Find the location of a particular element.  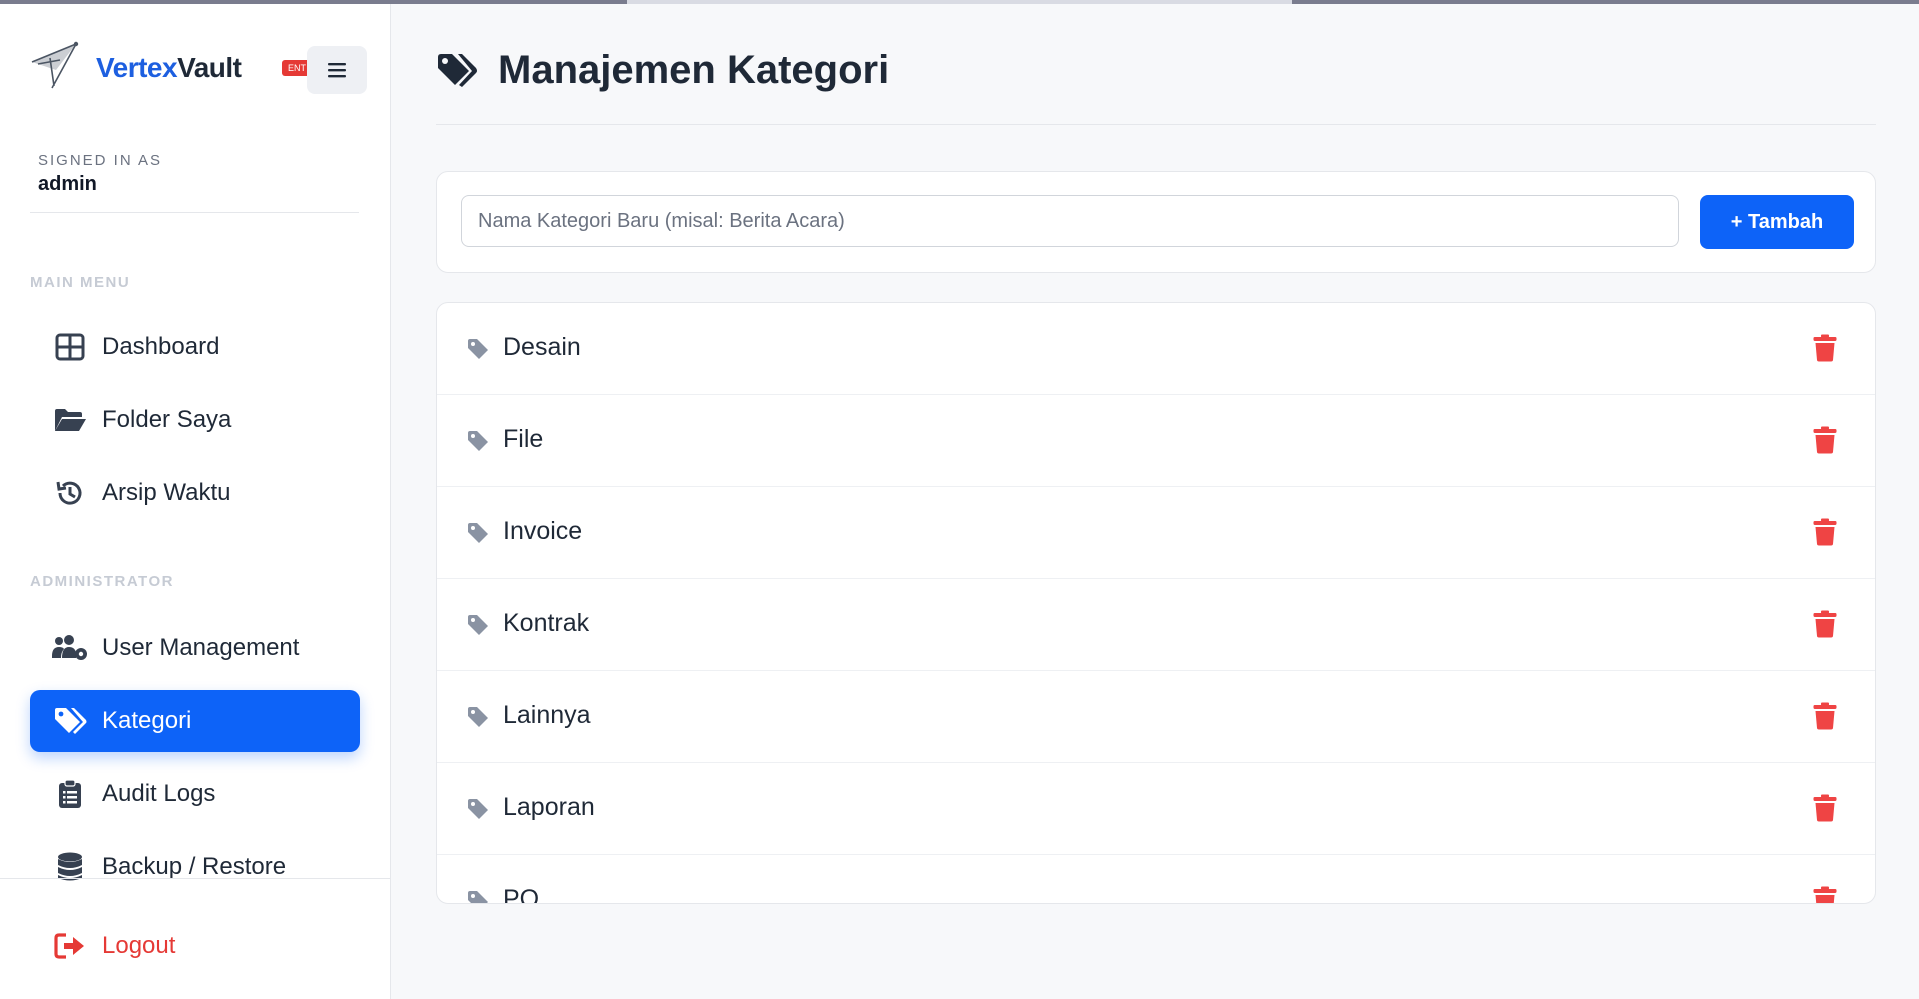

brand-name-vertex: Vertex is located at coordinates (137, 67).